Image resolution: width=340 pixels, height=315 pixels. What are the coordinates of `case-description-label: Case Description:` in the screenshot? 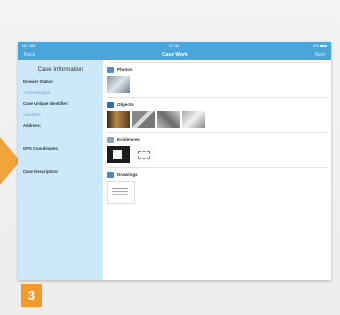 It's located at (41, 171).